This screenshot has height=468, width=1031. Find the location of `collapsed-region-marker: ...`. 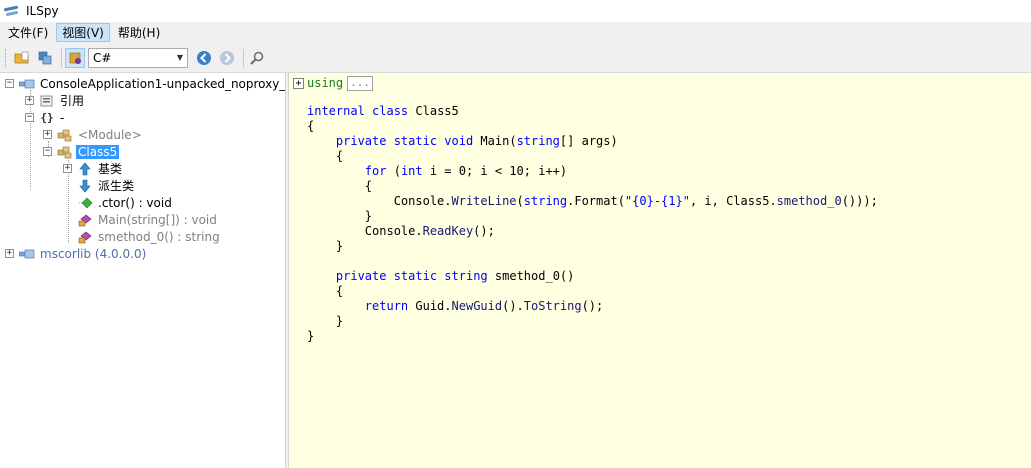

collapsed-region-marker: ... is located at coordinates (360, 83).